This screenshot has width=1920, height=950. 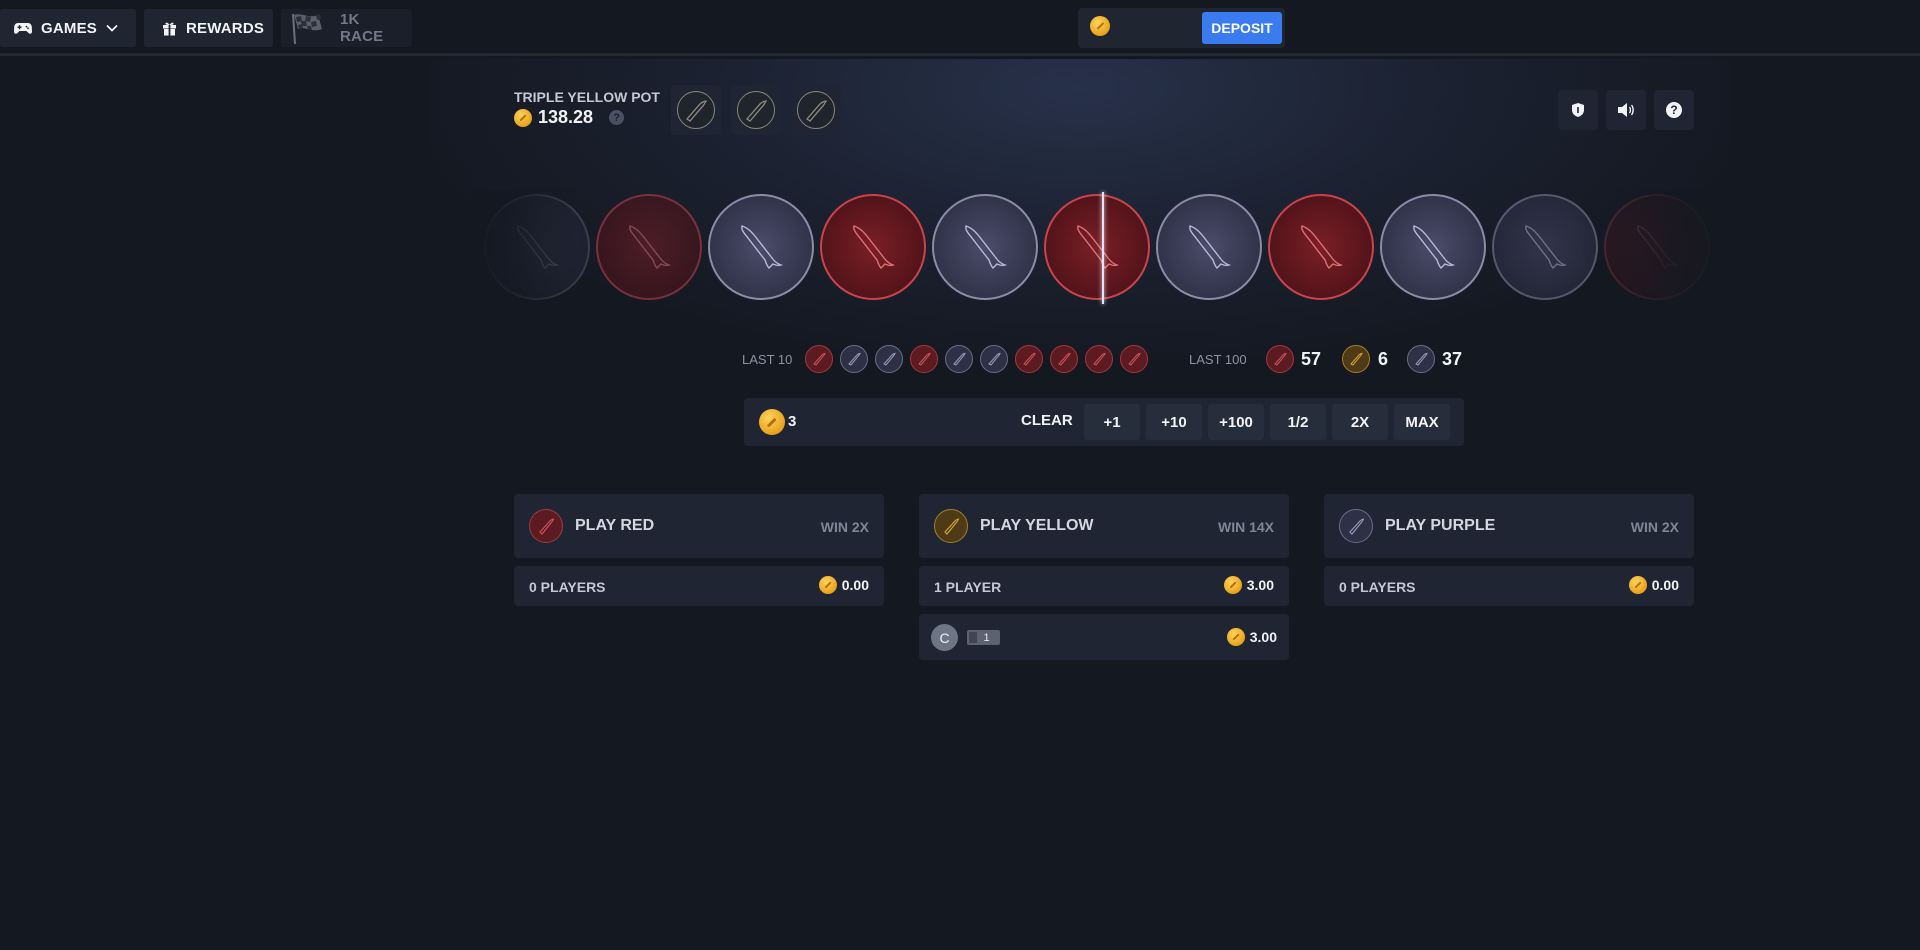 I want to click on double-button: 2X, so click(x=1360, y=422).